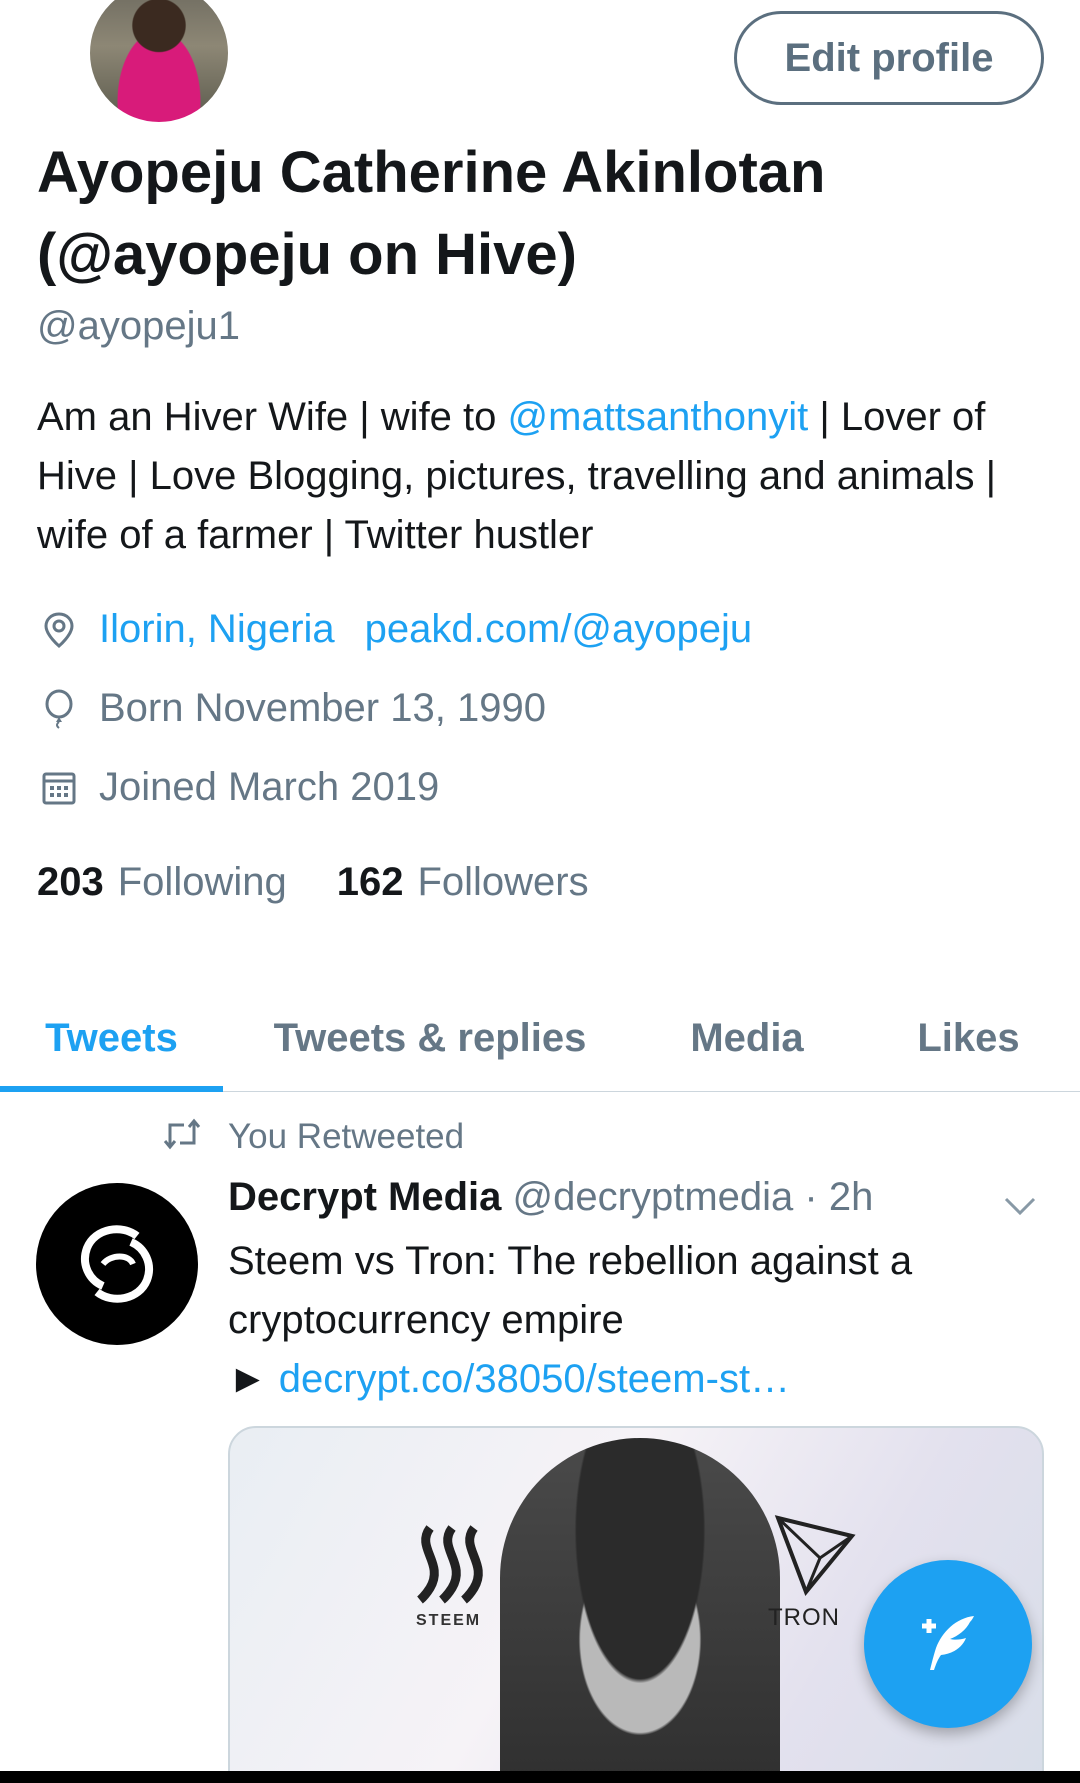 The height and width of the screenshot is (1783, 1080). Describe the element at coordinates (159, 63) in the screenshot. I see `profile-avatar` at that location.